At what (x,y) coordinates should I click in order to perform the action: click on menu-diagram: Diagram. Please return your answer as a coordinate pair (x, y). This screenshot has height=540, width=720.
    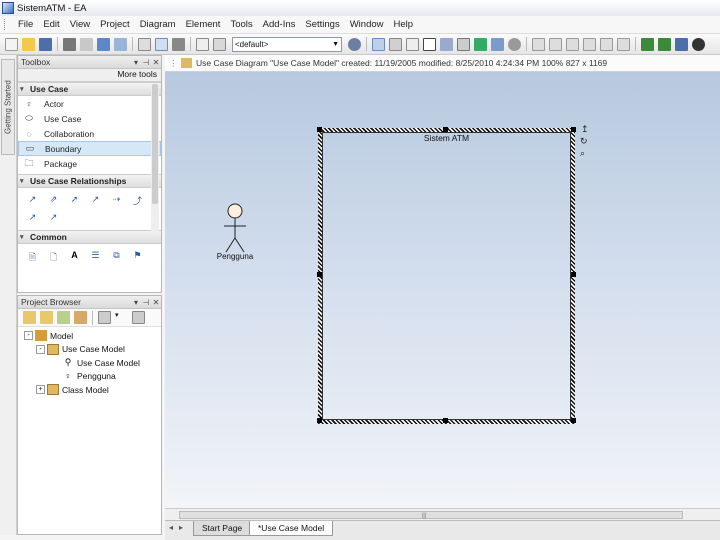
    Looking at the image, I should click on (158, 24).